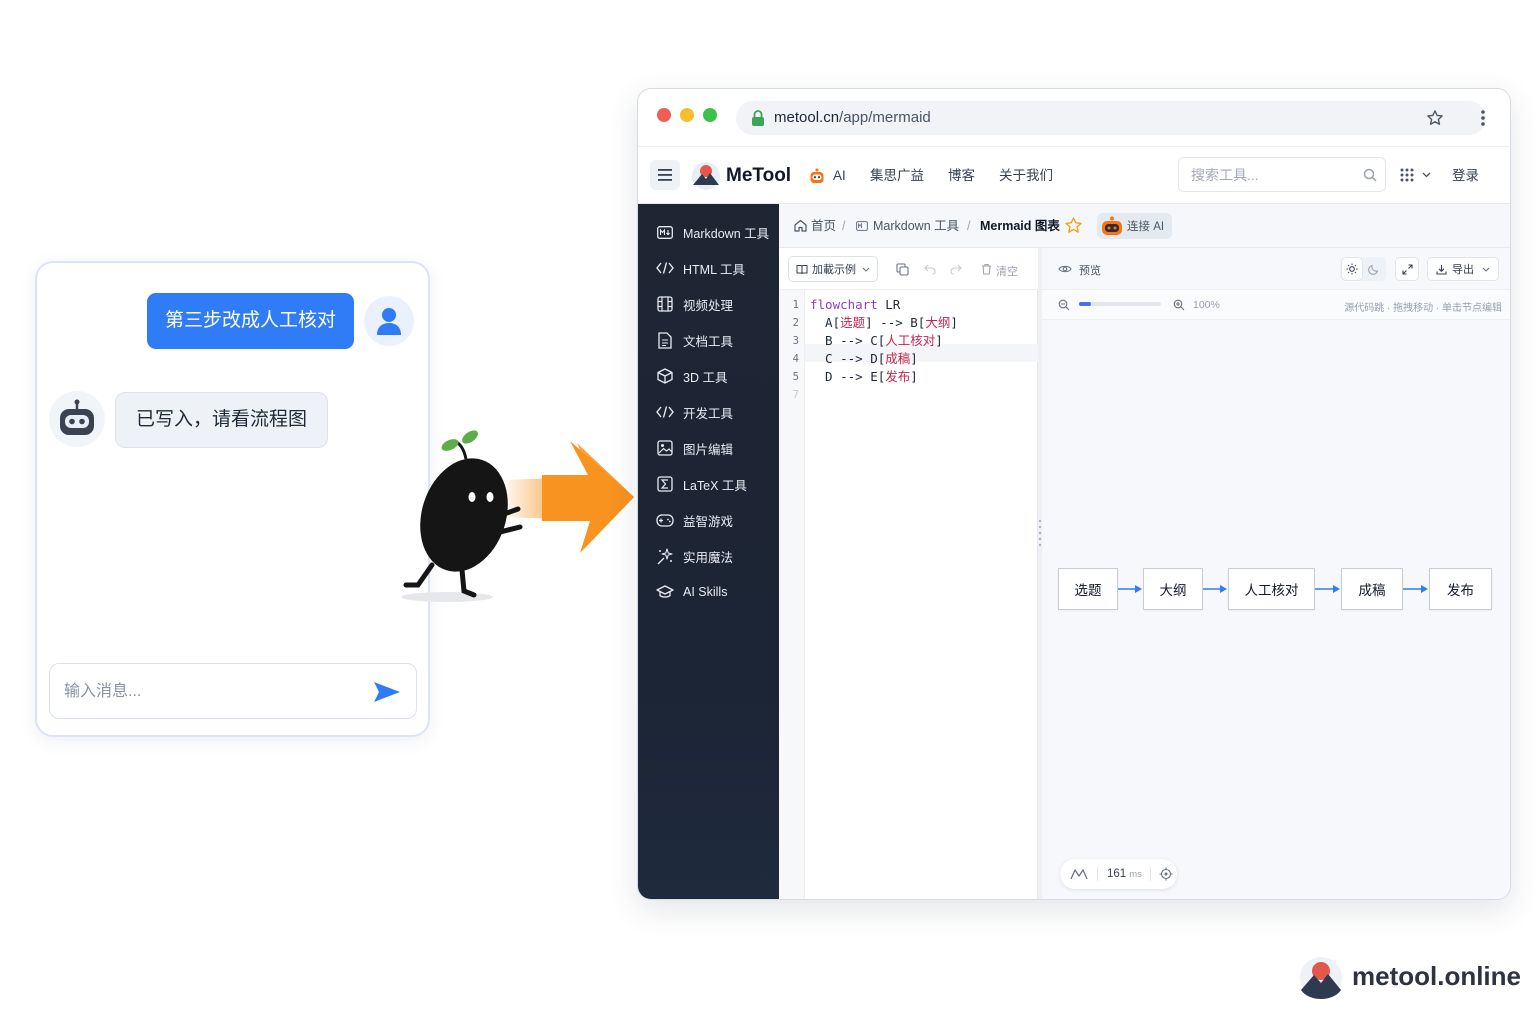 The image size is (1536, 1024). What do you see at coordinates (387, 692) in the screenshot?
I see `send-icon` at bounding box center [387, 692].